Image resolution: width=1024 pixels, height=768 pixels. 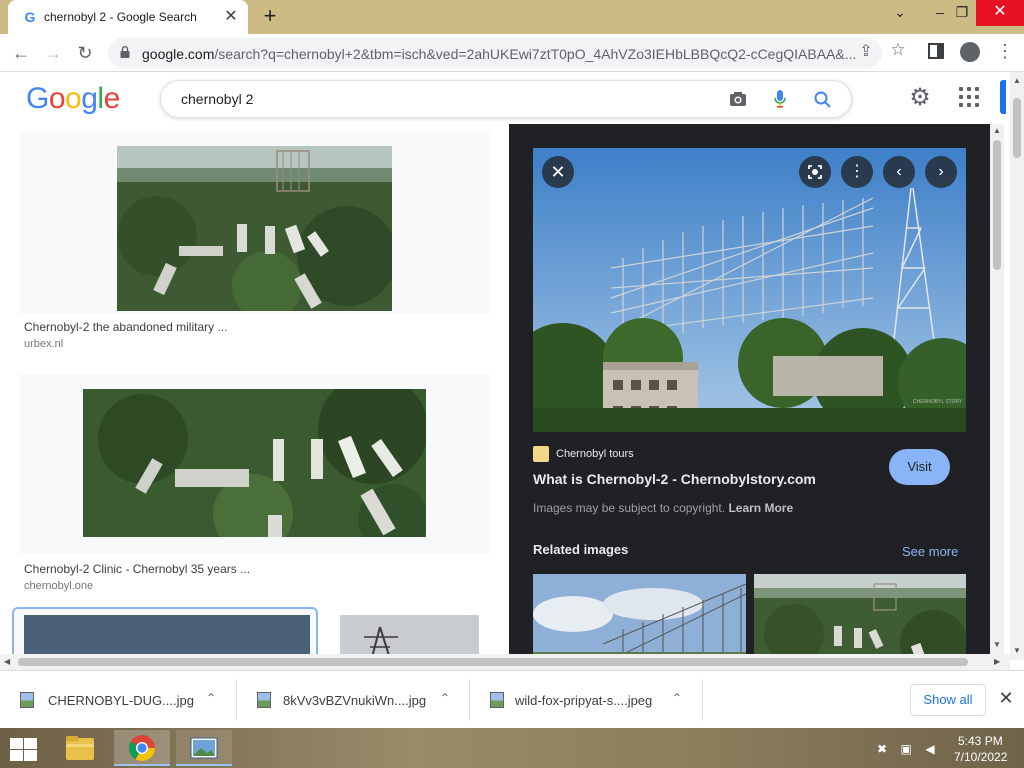 What do you see at coordinates (85, 53) in the screenshot?
I see `reload-icon: ↻` at bounding box center [85, 53].